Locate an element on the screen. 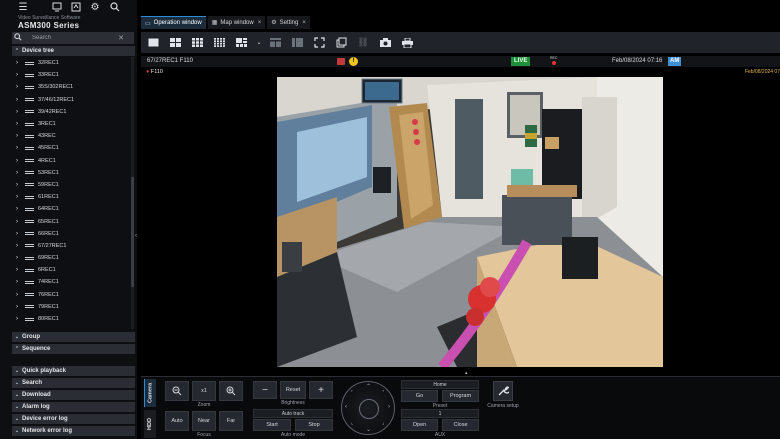 The width and height of the screenshot is (780, 439). search-input is located at coordinates (69, 38).